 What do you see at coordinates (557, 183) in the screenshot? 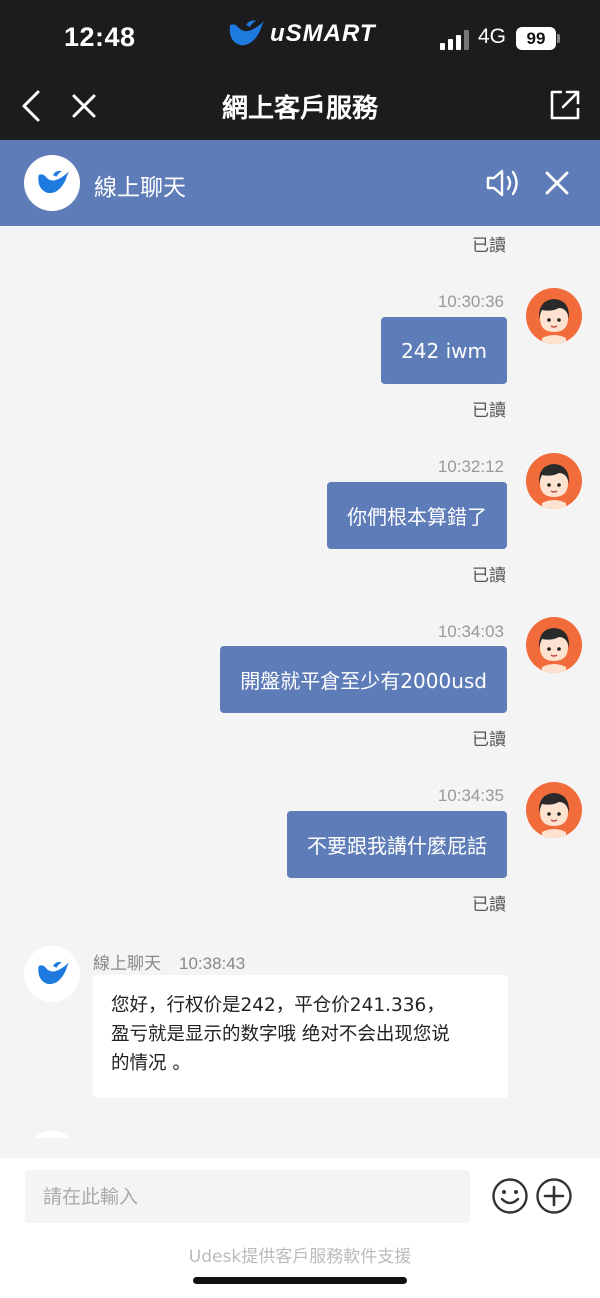
I see `close-icon` at bounding box center [557, 183].